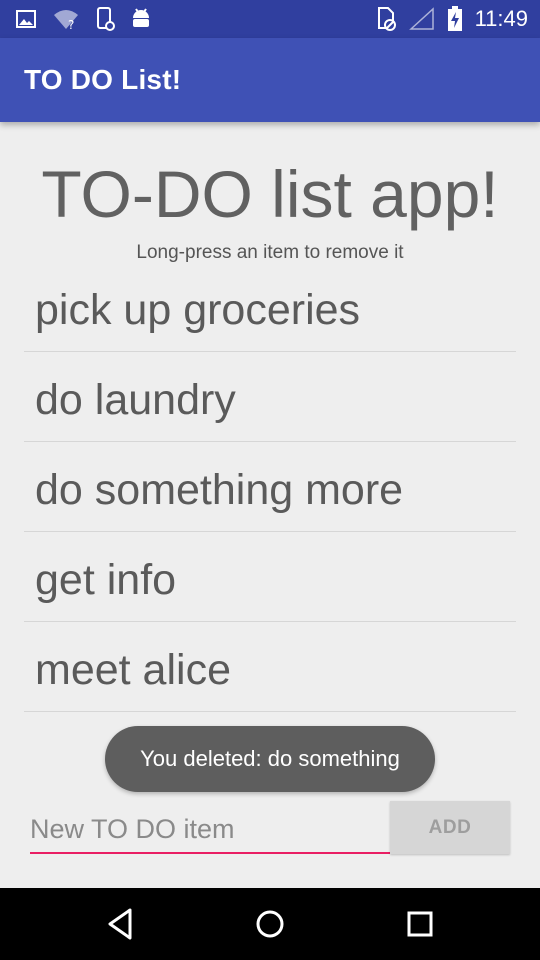 The height and width of the screenshot is (960, 540). I want to click on list-item: do something more, so click(270, 487).